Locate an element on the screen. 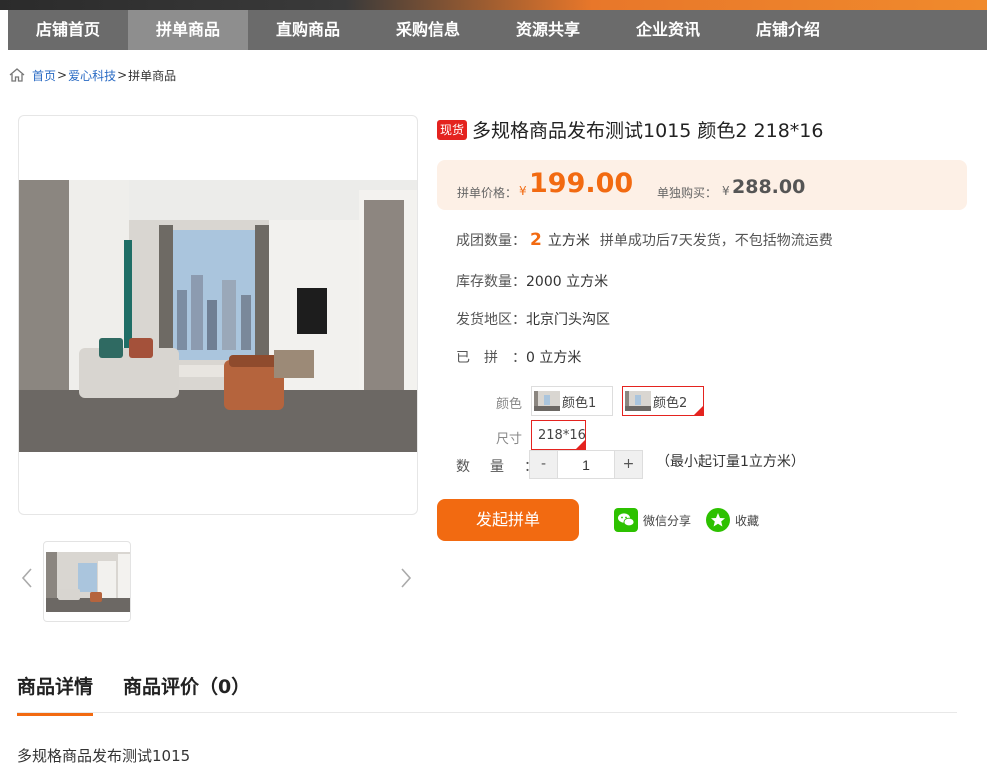  color-option-1: 颜色1 is located at coordinates (572, 401).